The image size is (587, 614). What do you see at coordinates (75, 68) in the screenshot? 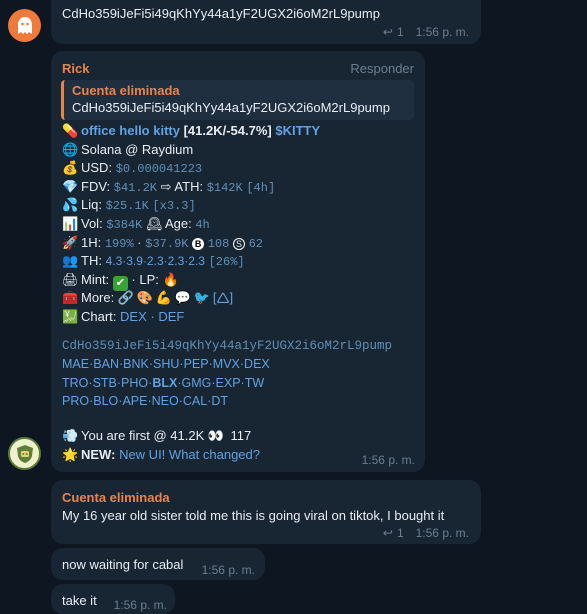
I see `sender-name: Rick` at bounding box center [75, 68].